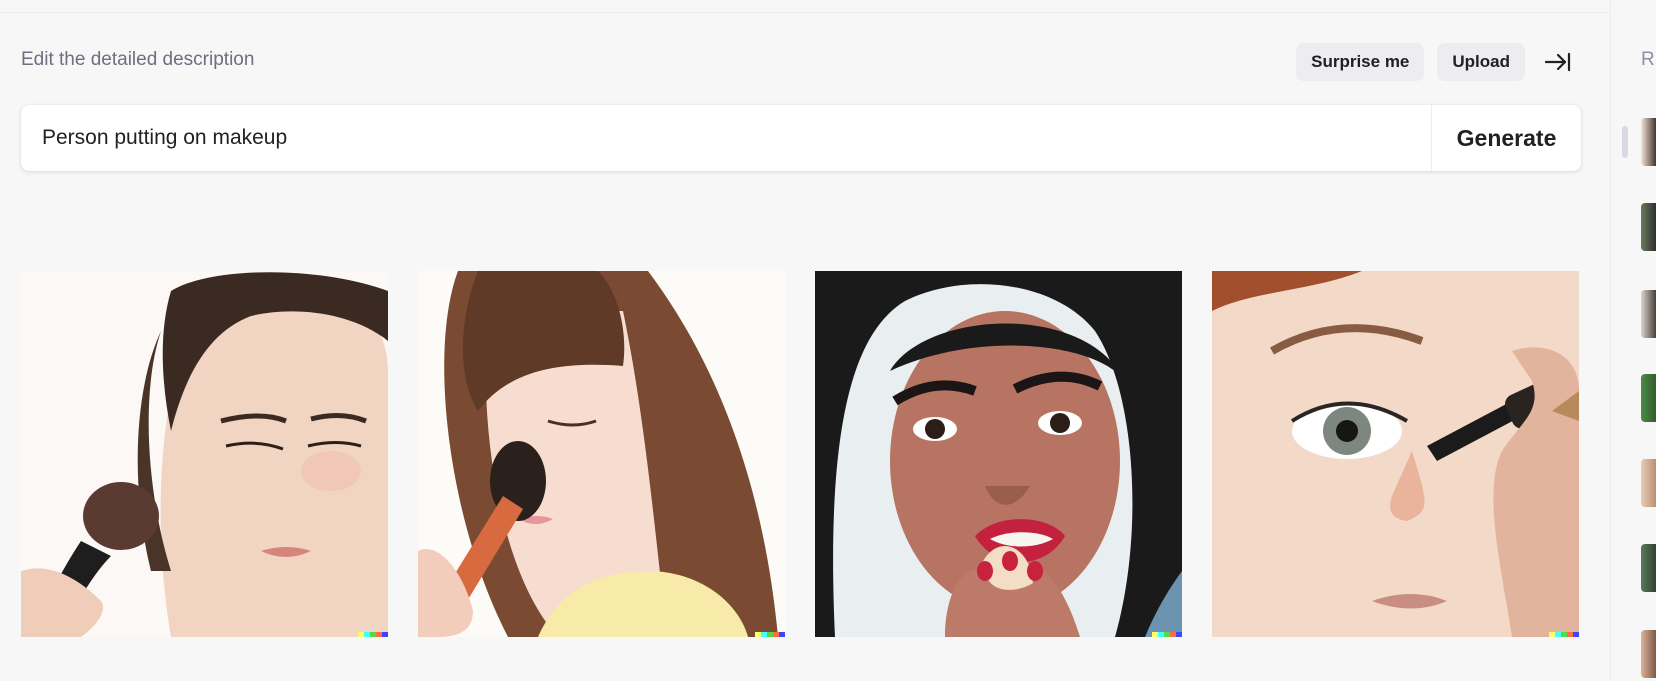 The height and width of the screenshot is (681, 1656). I want to click on prompt-bar: Generate, so click(801, 138).